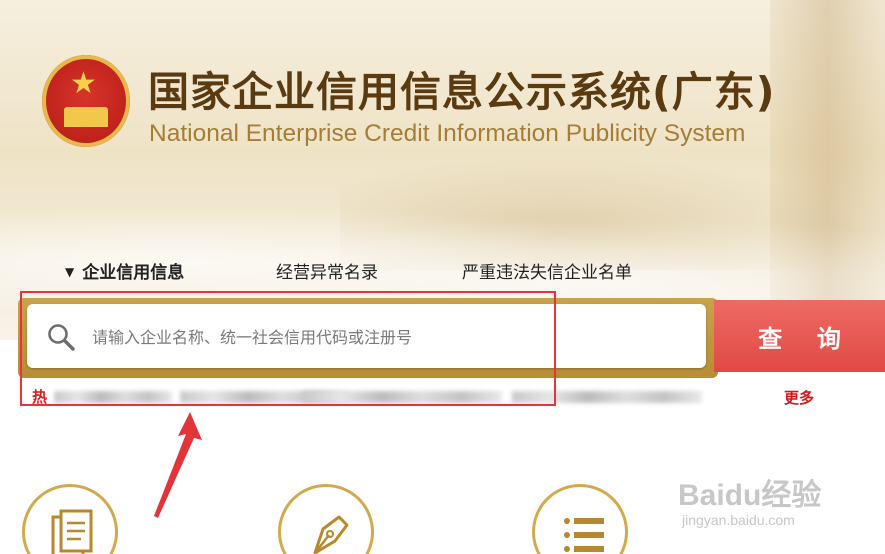 Image resolution: width=885 pixels, height=554 pixels. What do you see at coordinates (462, 92) in the screenshot?
I see `site-title: 国家企业信用信息公示系统(广东)` at bounding box center [462, 92].